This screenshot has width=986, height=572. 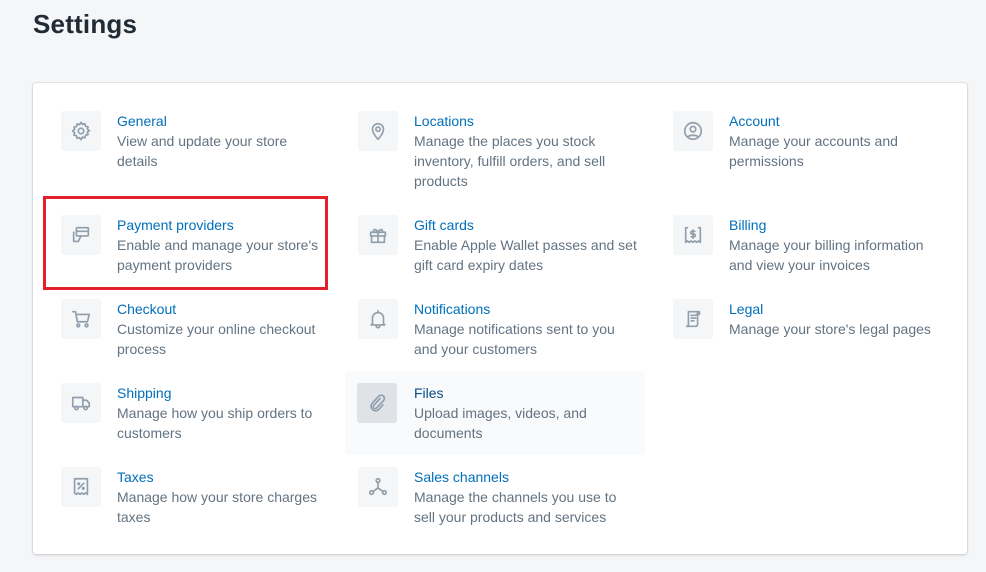 I want to click on item-desc: Manage notifications sent to you, so click(x=514, y=329).